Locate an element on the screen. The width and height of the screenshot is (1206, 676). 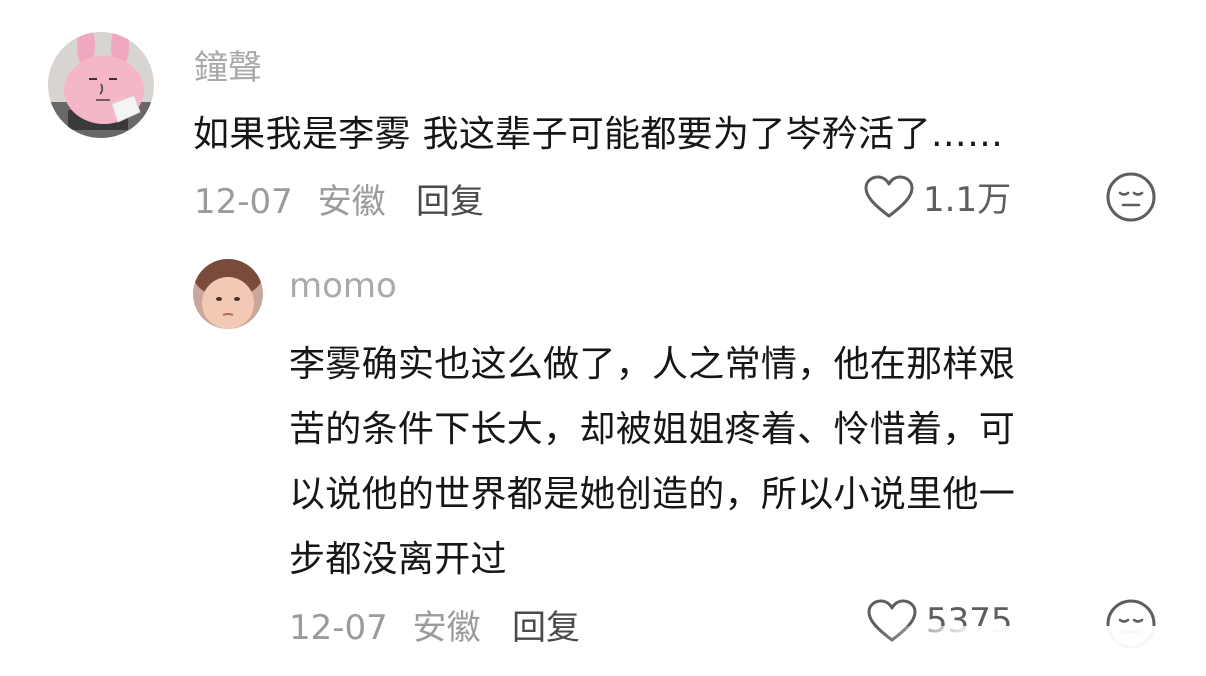
comment-text-line: 苦的条件下长大，却被姐姐疼着、怜惜着，可 is located at coordinates (652, 429).